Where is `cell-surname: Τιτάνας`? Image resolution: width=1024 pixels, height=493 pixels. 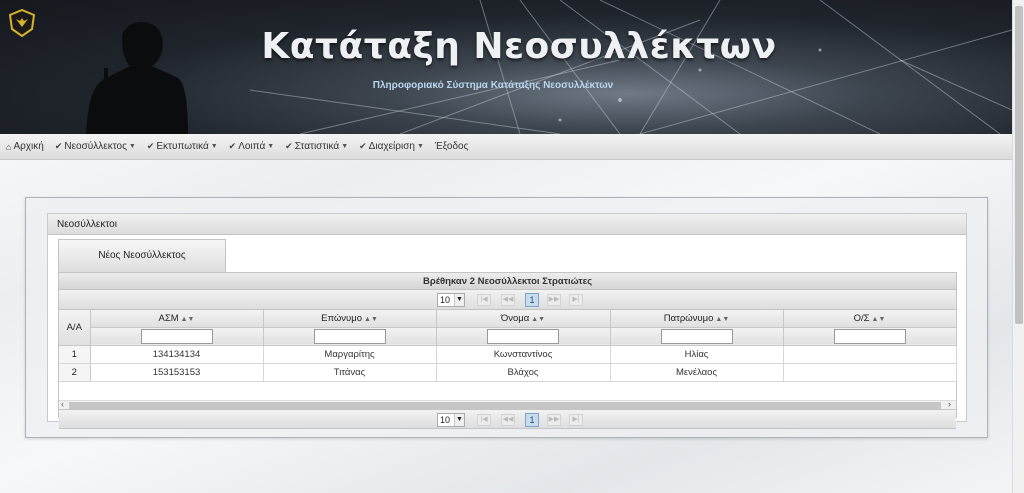 cell-surname: Τιτάνας is located at coordinates (350, 372).